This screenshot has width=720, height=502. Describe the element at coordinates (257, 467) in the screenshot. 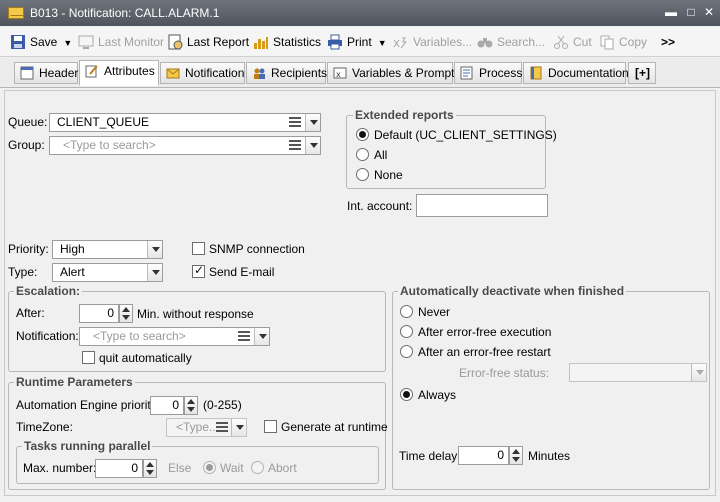

I see `abort-radio` at that location.